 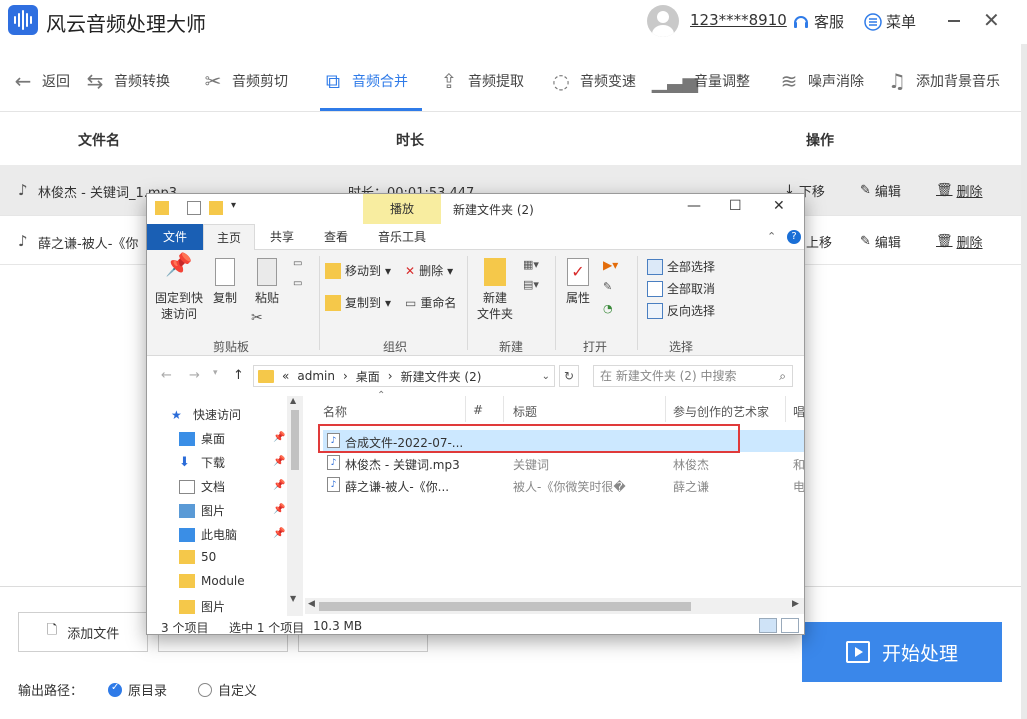 What do you see at coordinates (238, 375) in the screenshot?
I see `up-arrow-icon: ↑` at bounding box center [238, 375].